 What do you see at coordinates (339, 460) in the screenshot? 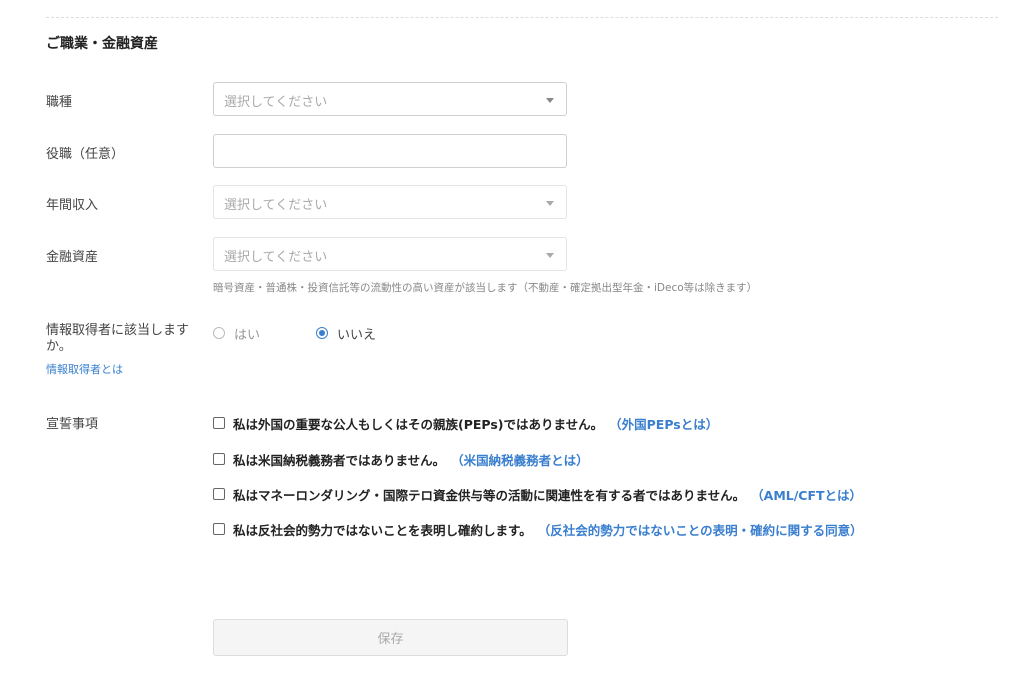
I see `declaration-us-tax-text: 私は米国納税義務者ではありません。` at bounding box center [339, 460].